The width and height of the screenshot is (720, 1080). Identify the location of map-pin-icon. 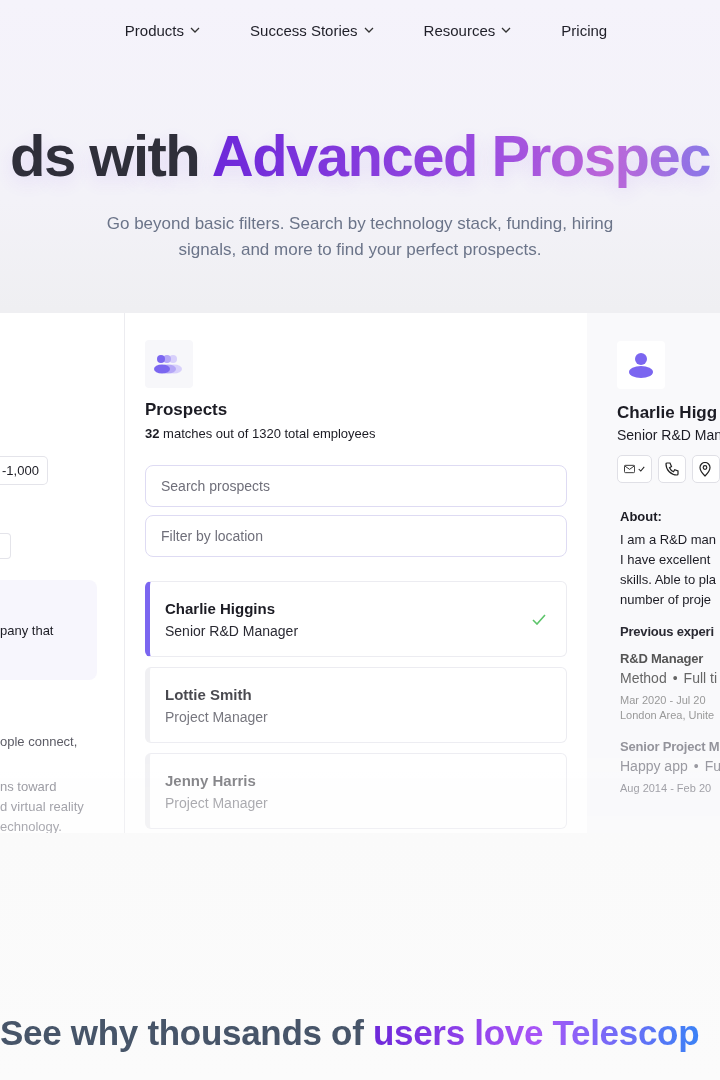
(705, 469).